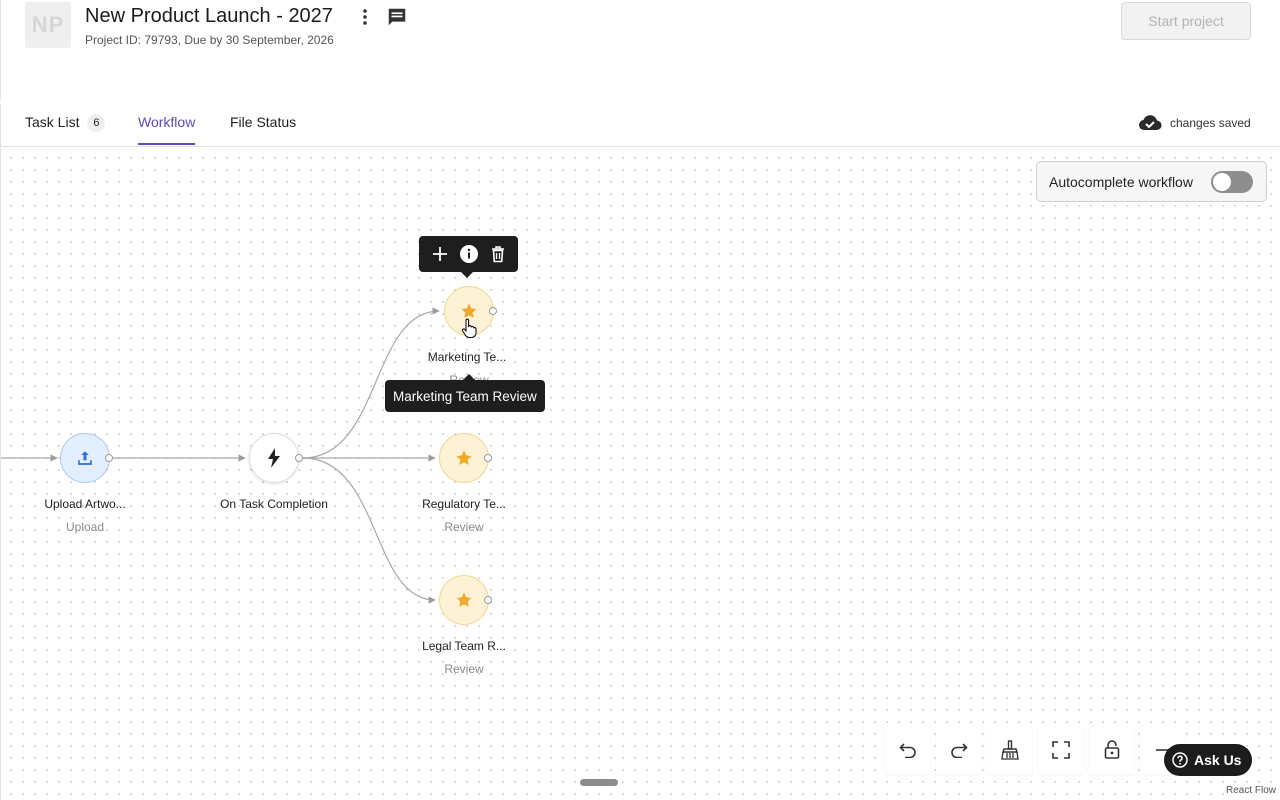  I want to click on project-avatar: NP, so click(48, 25).